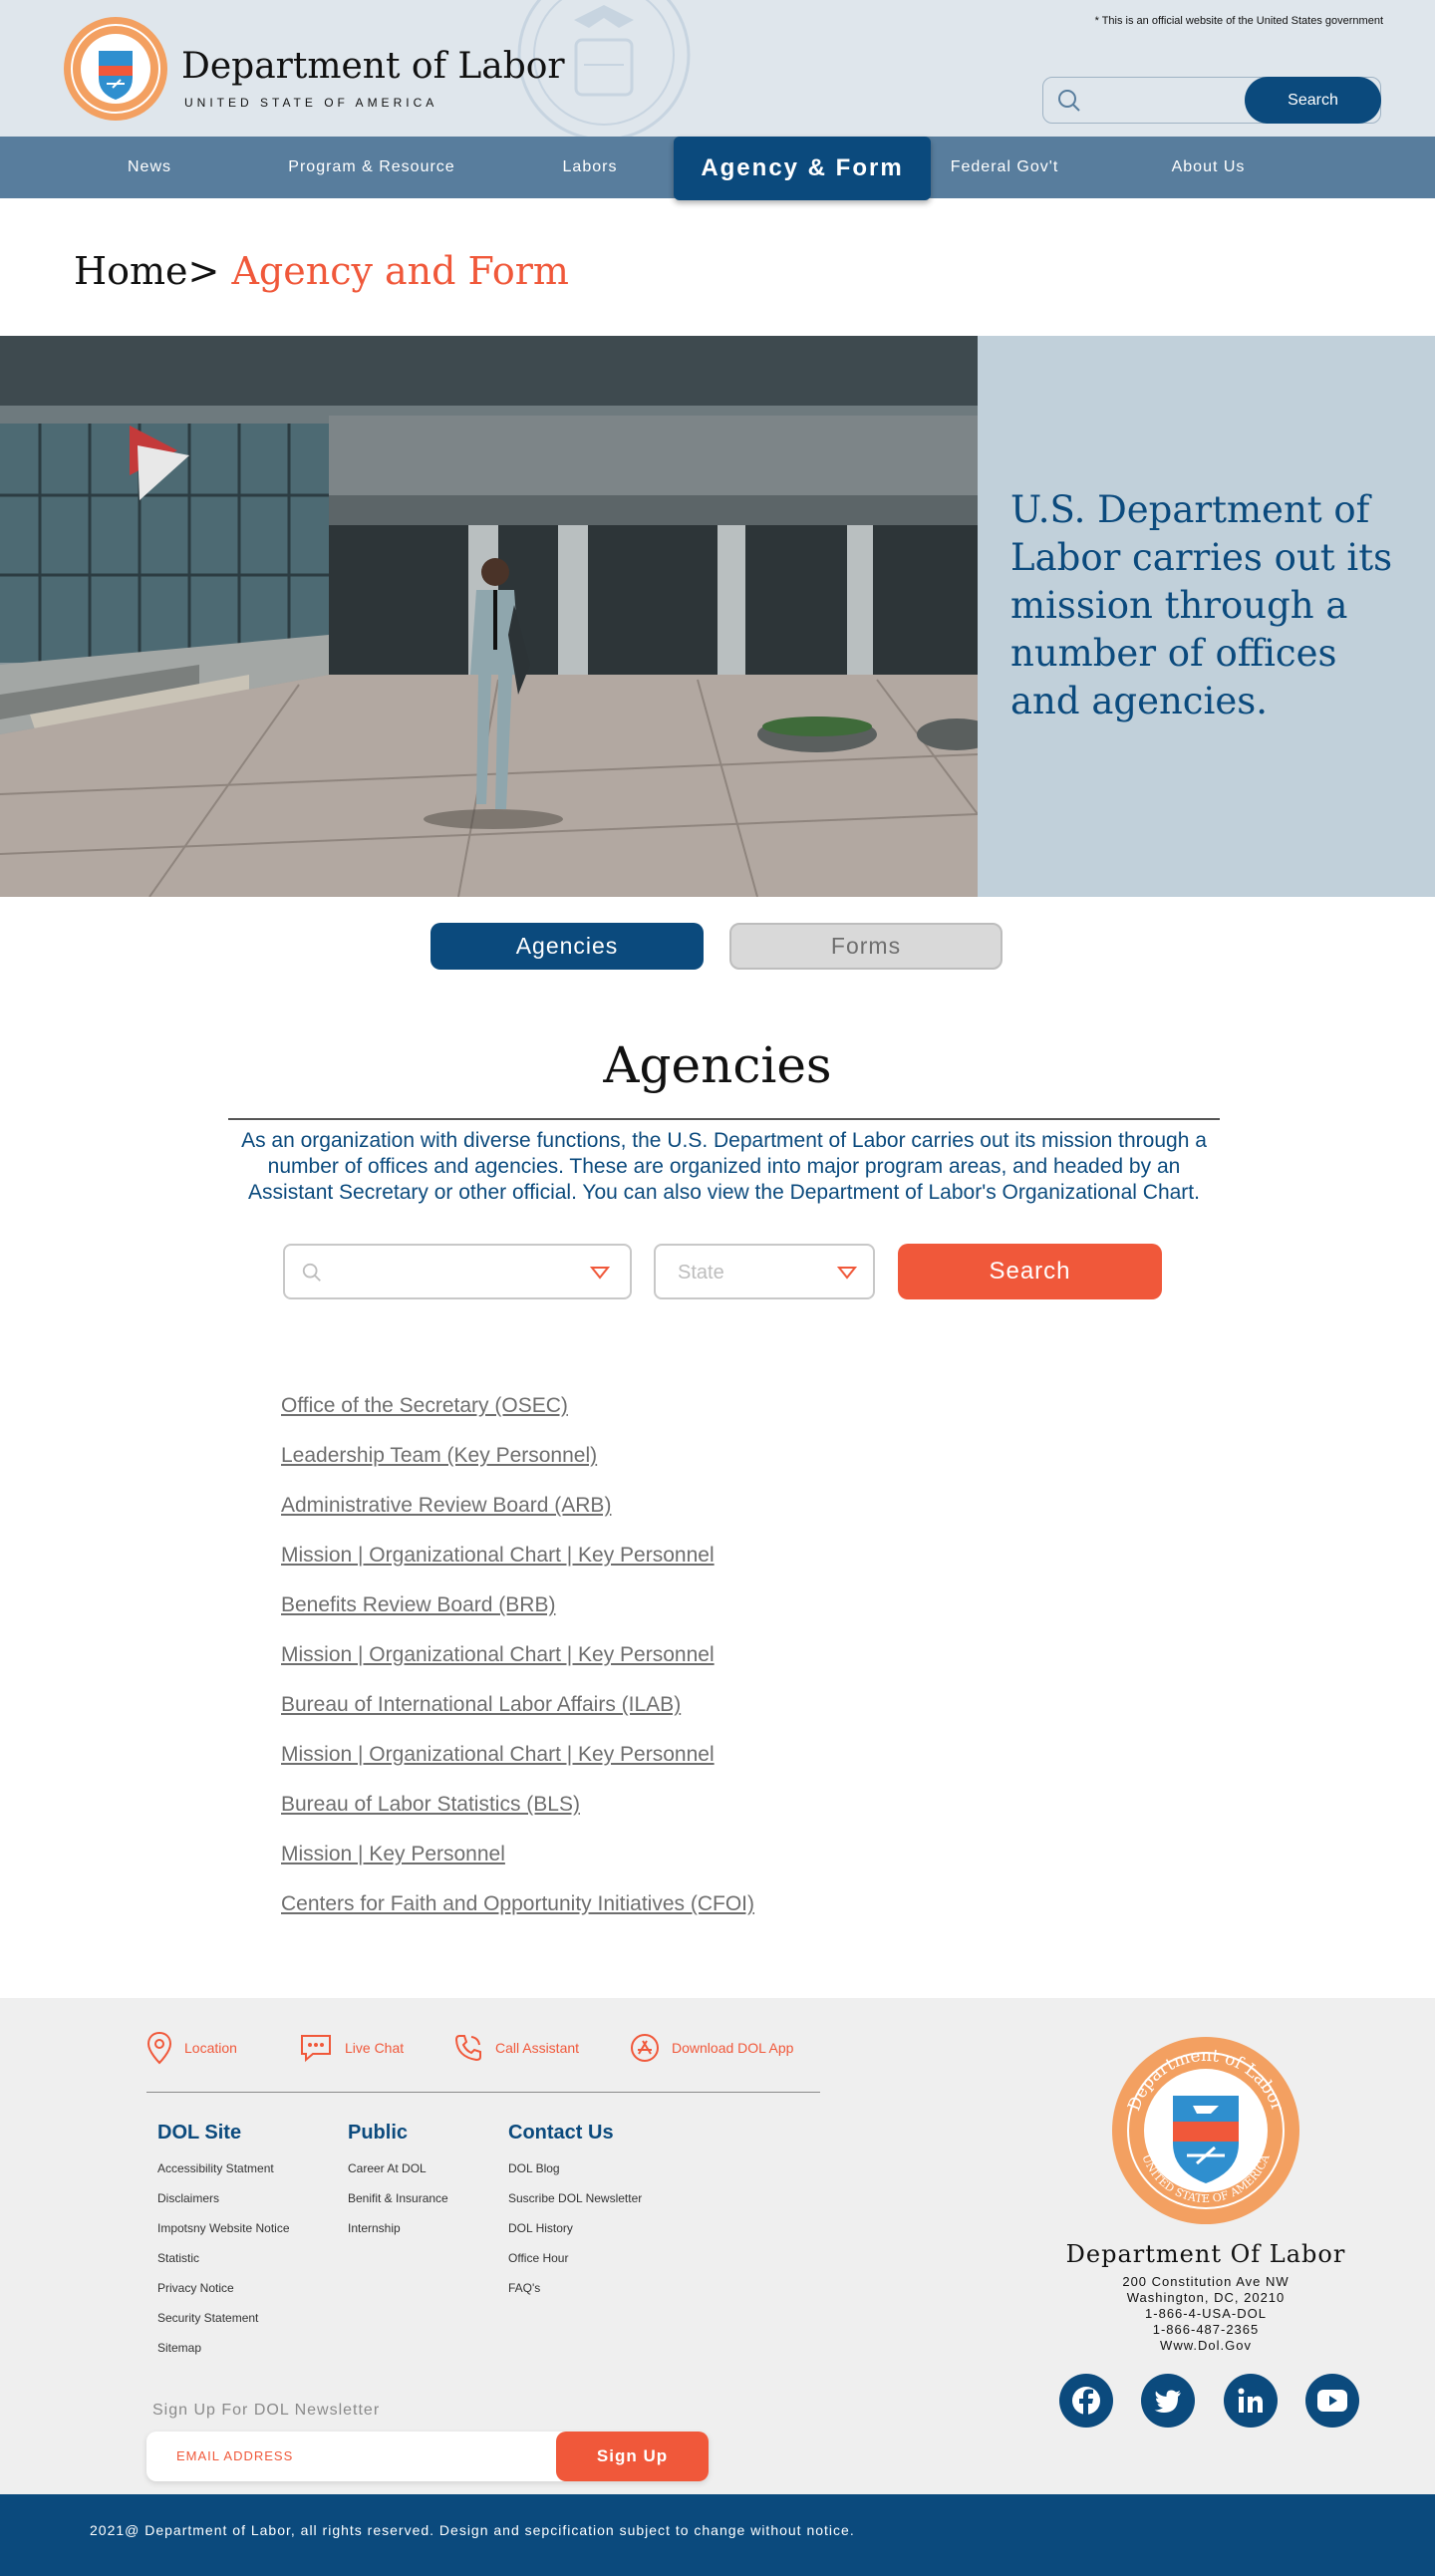 This screenshot has width=1435, height=2576. I want to click on newsletter-email-placeholder: EMAIL ADDRESS, so click(235, 2455).